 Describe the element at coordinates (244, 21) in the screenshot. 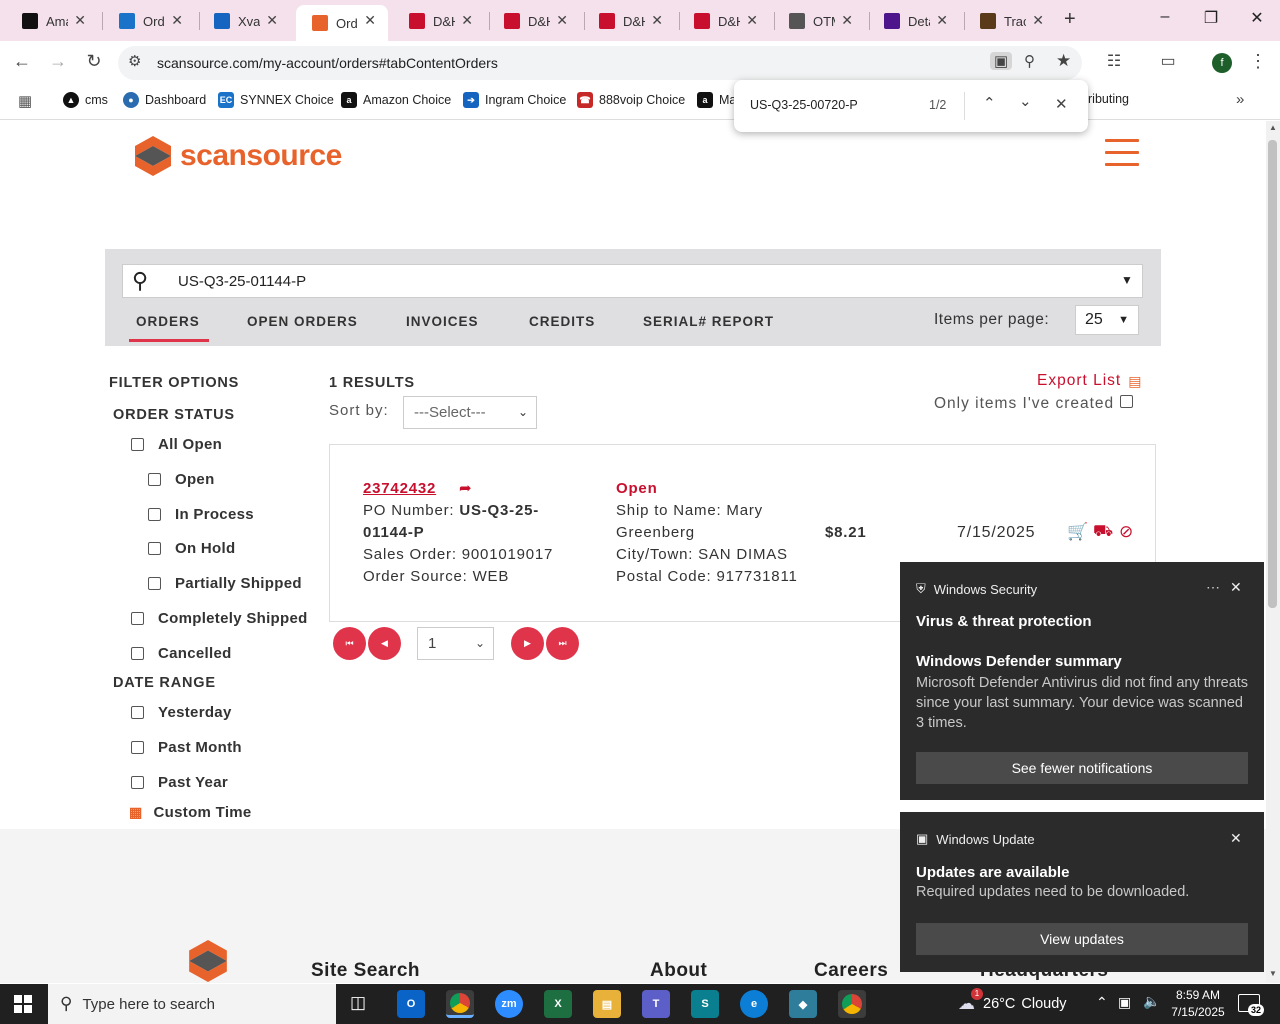

I see `browser-tab: Xvan ✕` at that location.